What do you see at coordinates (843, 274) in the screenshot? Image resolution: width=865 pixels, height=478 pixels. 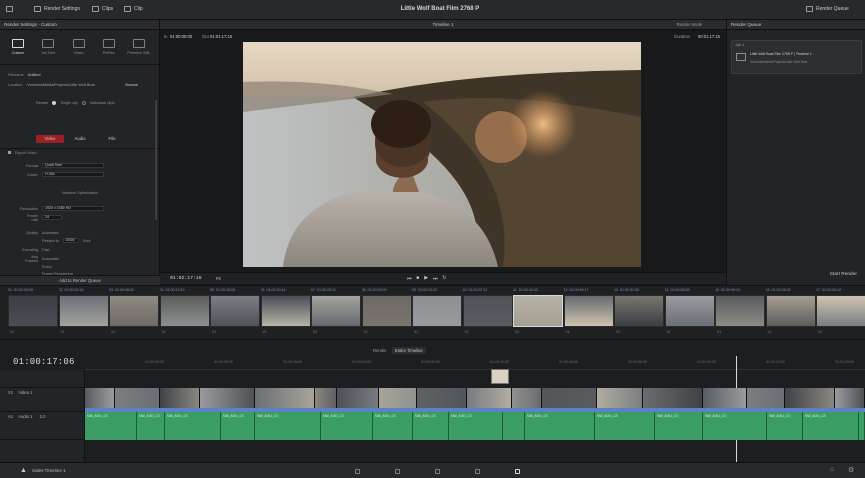 I see `start-render-button: Start Render` at bounding box center [843, 274].